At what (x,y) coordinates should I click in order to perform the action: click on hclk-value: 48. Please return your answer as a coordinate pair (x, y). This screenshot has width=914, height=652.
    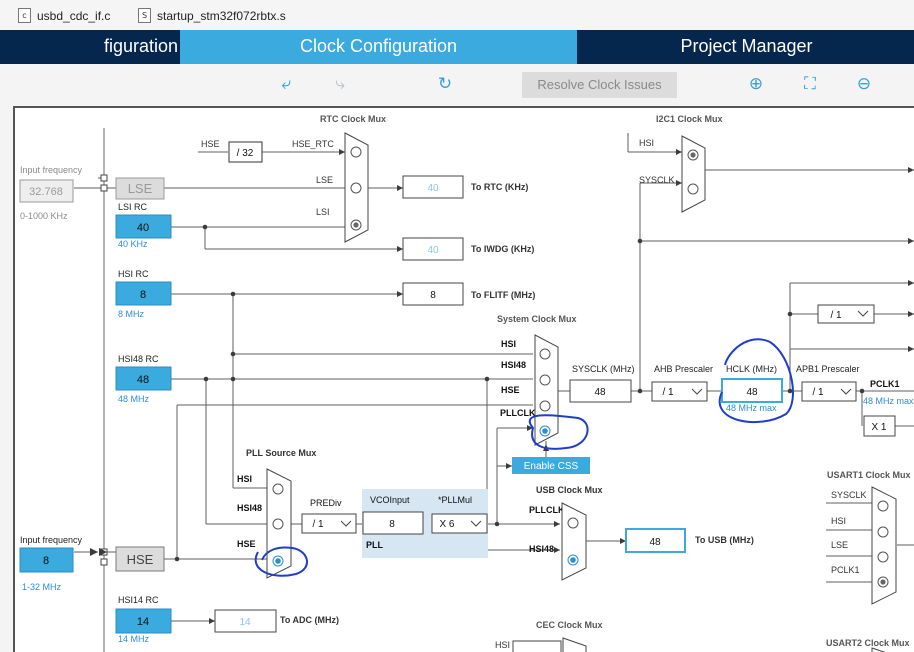
    Looking at the image, I should click on (752, 392).